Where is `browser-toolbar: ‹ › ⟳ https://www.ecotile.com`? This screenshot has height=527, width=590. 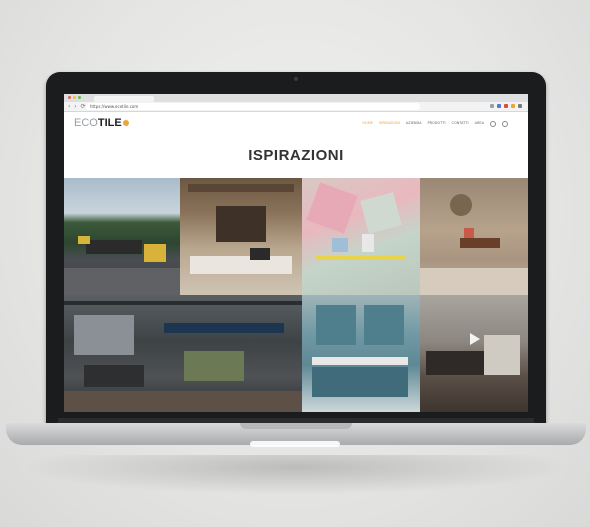
browser-toolbar: ‹ › ⟳ https://www.ecotile.com is located at coordinates (296, 107).